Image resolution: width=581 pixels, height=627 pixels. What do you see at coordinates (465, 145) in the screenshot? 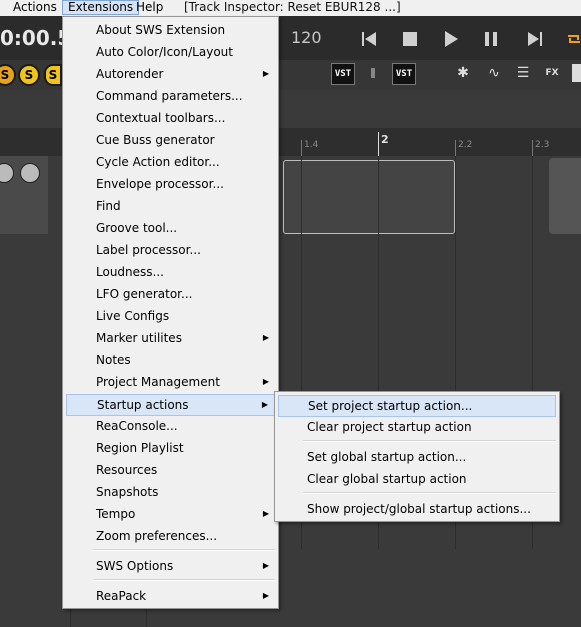
I see `ruler-label: 2.2` at bounding box center [465, 145].